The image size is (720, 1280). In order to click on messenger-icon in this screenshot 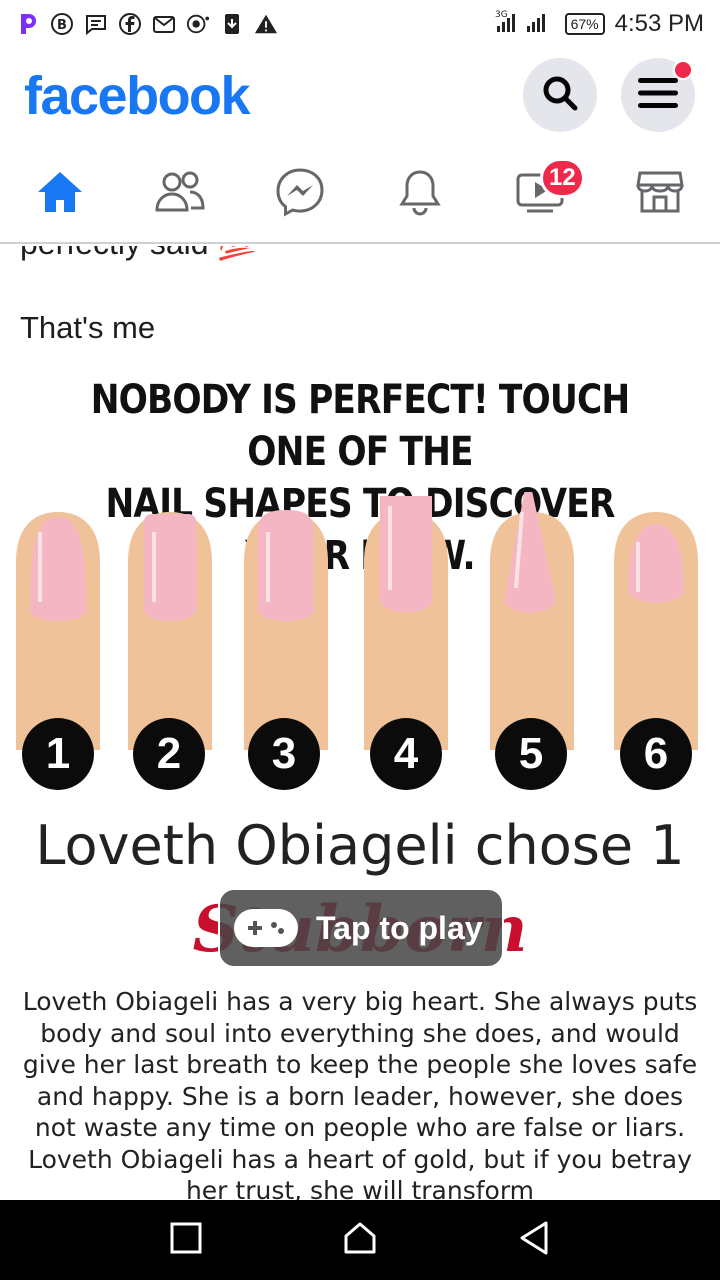, I will do `click(300, 194)`.